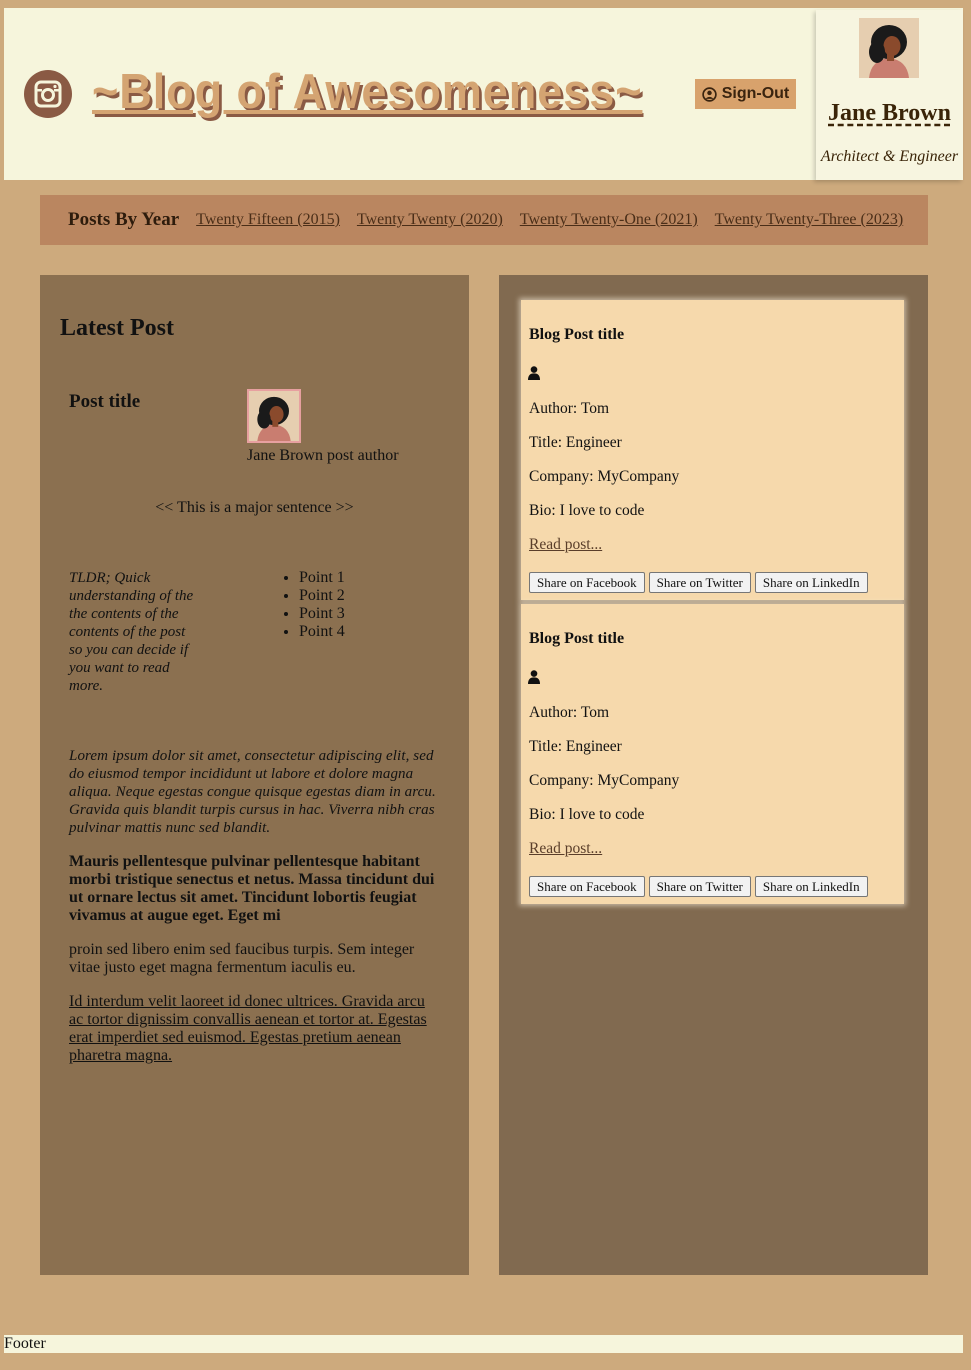 The width and height of the screenshot is (971, 1370). Describe the element at coordinates (809, 220) in the screenshot. I see `nav-link-2023: Twenty Twenty-Three (2023)` at that location.